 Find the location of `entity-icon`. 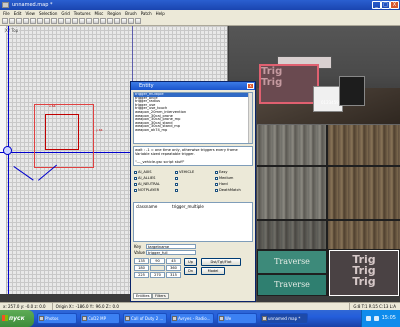

entity-icon is located at coordinates (110, 21).